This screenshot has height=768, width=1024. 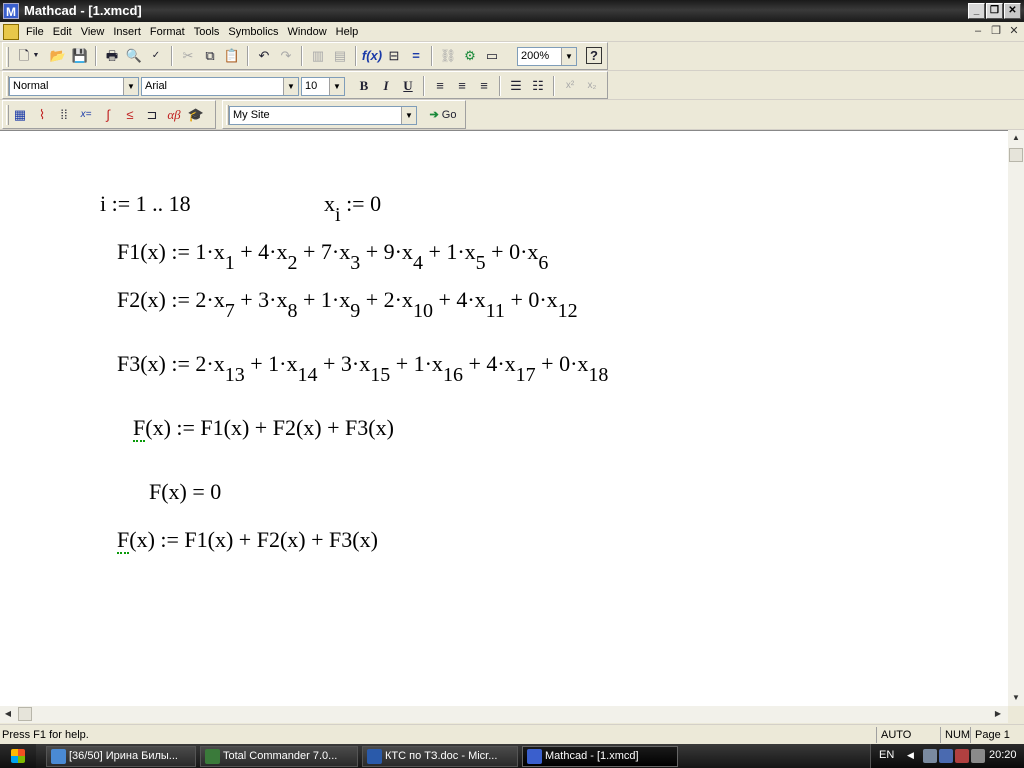 I want to click on system-tray: EN ◀ 20:20, so click(x=947, y=756).